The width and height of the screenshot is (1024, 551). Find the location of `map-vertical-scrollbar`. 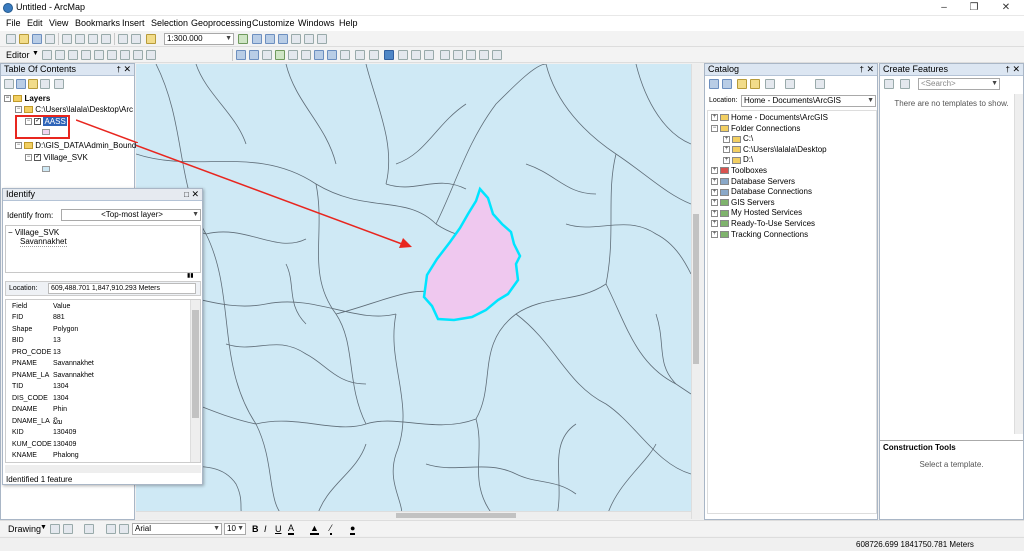

map-vertical-scrollbar is located at coordinates (695, 291).